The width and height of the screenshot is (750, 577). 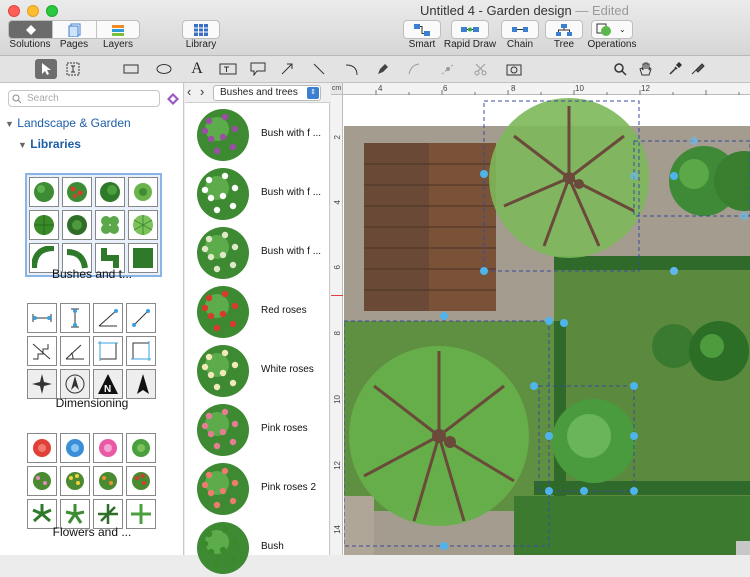 I want to click on ruler-label: 2, so click(x=337, y=137).